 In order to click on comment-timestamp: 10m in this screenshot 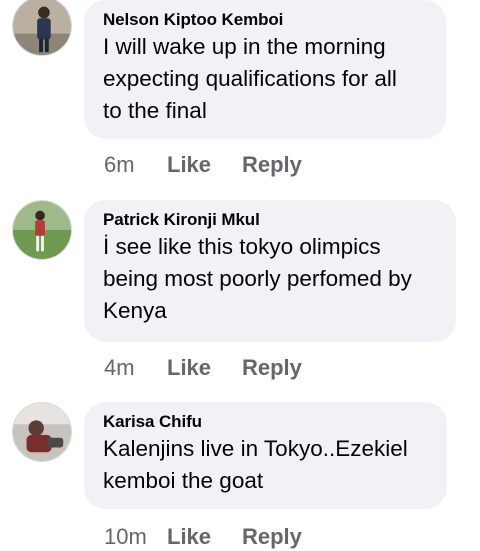, I will do `click(135, 537)`.